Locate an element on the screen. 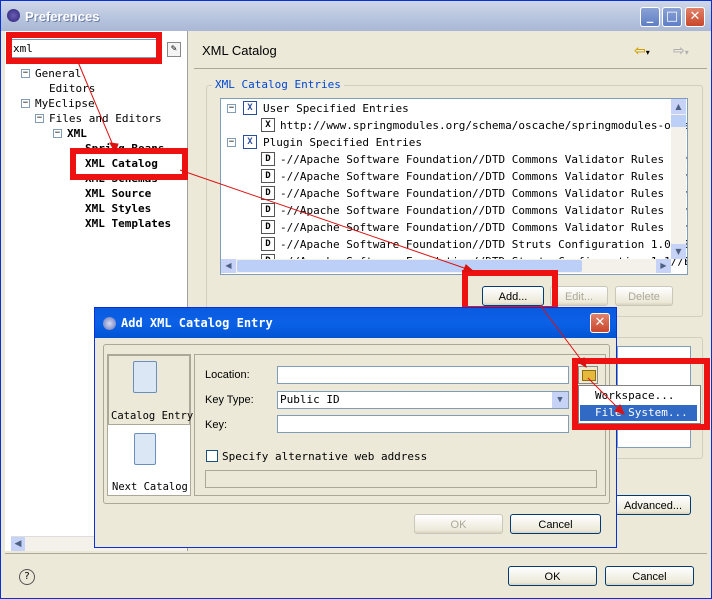 The image size is (712, 599). arrow-add-to-browse is located at coordinates (562, 335).